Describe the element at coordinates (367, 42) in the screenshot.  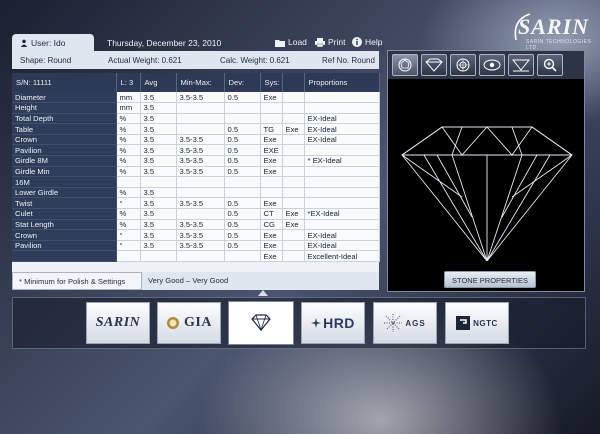
I see `help-button: Help` at that location.